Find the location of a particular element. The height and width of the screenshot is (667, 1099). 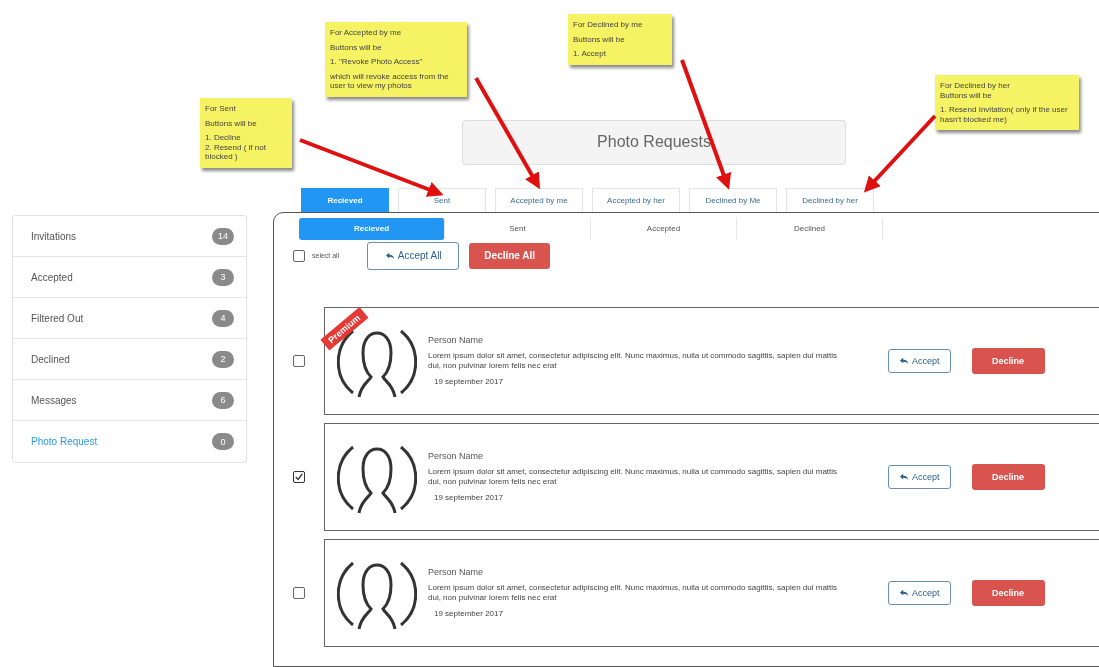

accept-all-button: Accept All is located at coordinates (413, 255).